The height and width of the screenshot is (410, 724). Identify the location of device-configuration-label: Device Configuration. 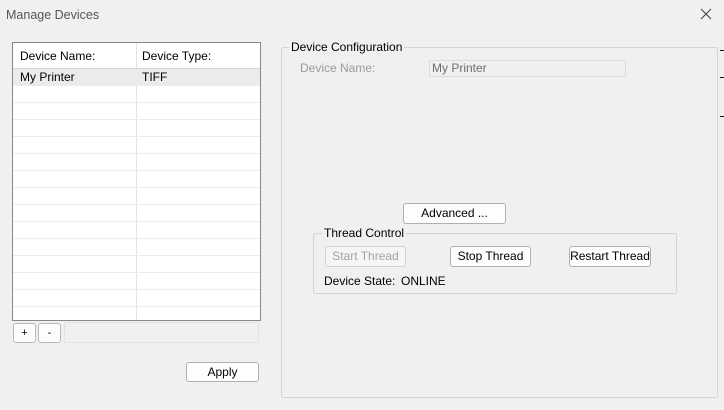
(347, 47).